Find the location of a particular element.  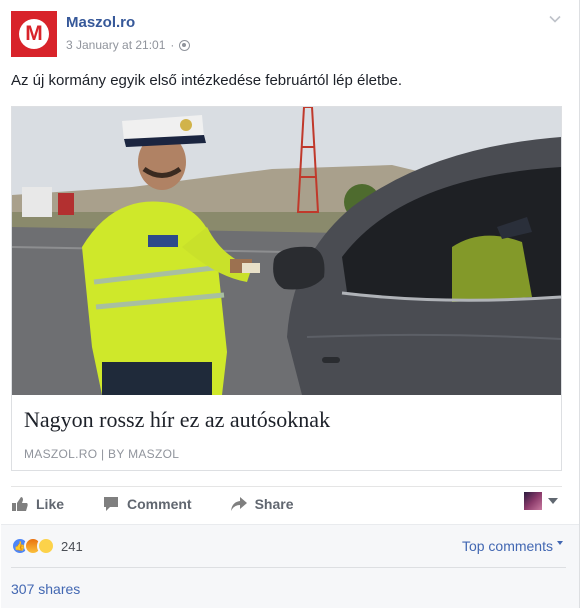

shares-count-link: 307 shares is located at coordinates (45, 589).